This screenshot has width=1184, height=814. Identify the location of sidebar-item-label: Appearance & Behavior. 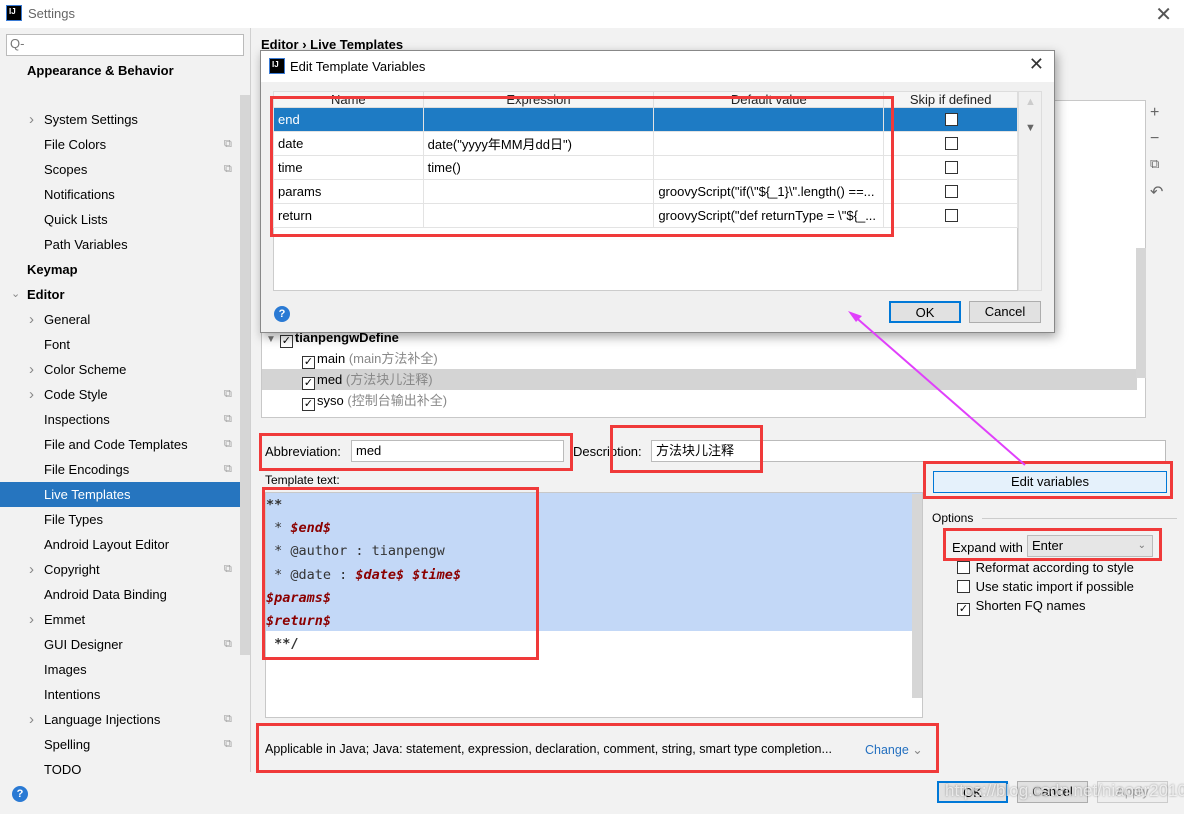
(100, 70).